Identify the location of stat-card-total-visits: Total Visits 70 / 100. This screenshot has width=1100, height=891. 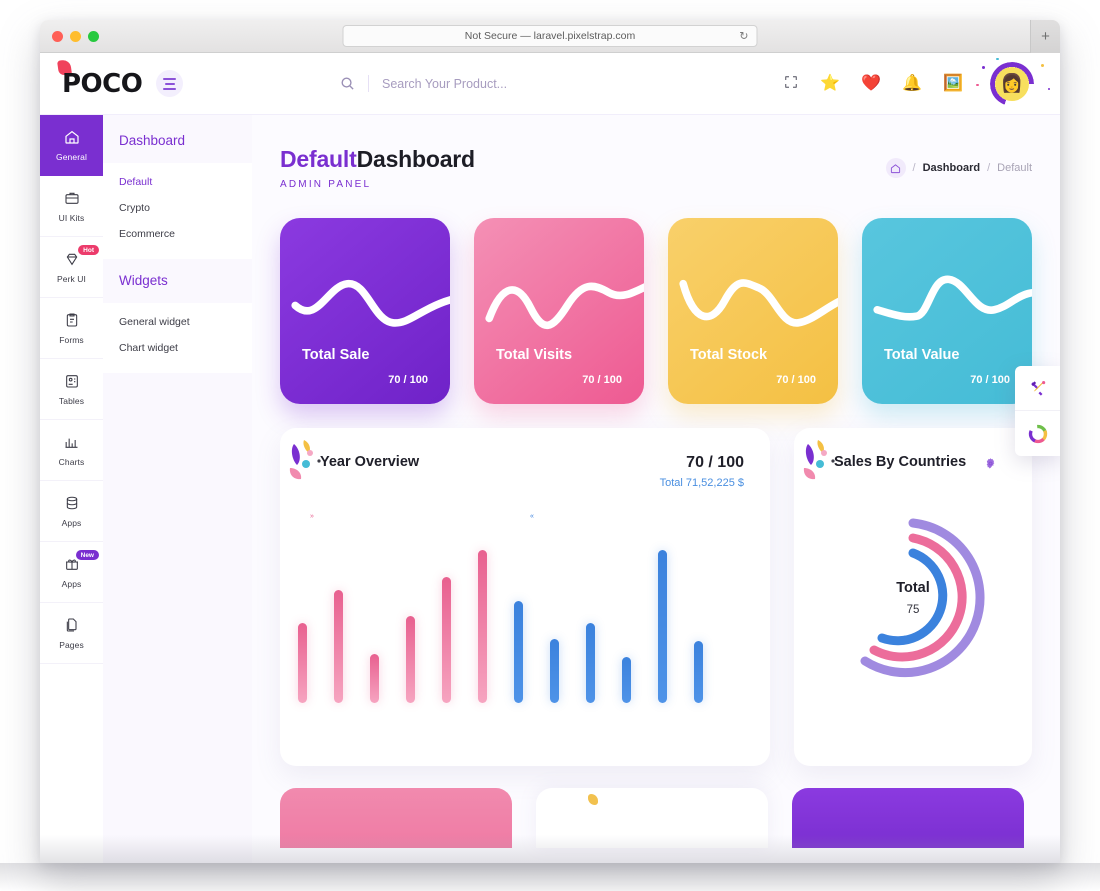
(559, 311).